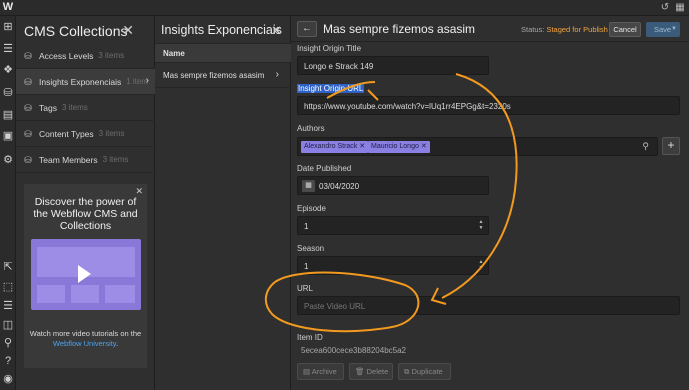  What do you see at coordinates (223, 53) in the screenshot?
I see `column-header: Name` at bounding box center [223, 53].